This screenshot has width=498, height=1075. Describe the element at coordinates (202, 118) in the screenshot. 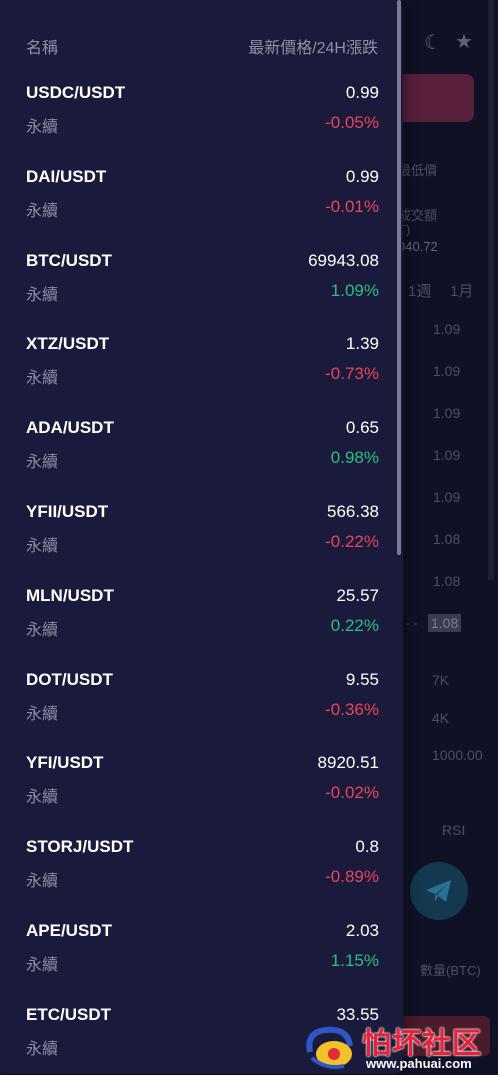

I see `market-pair-row: USDC/USDT 永續 0.99 -0.05%` at that location.